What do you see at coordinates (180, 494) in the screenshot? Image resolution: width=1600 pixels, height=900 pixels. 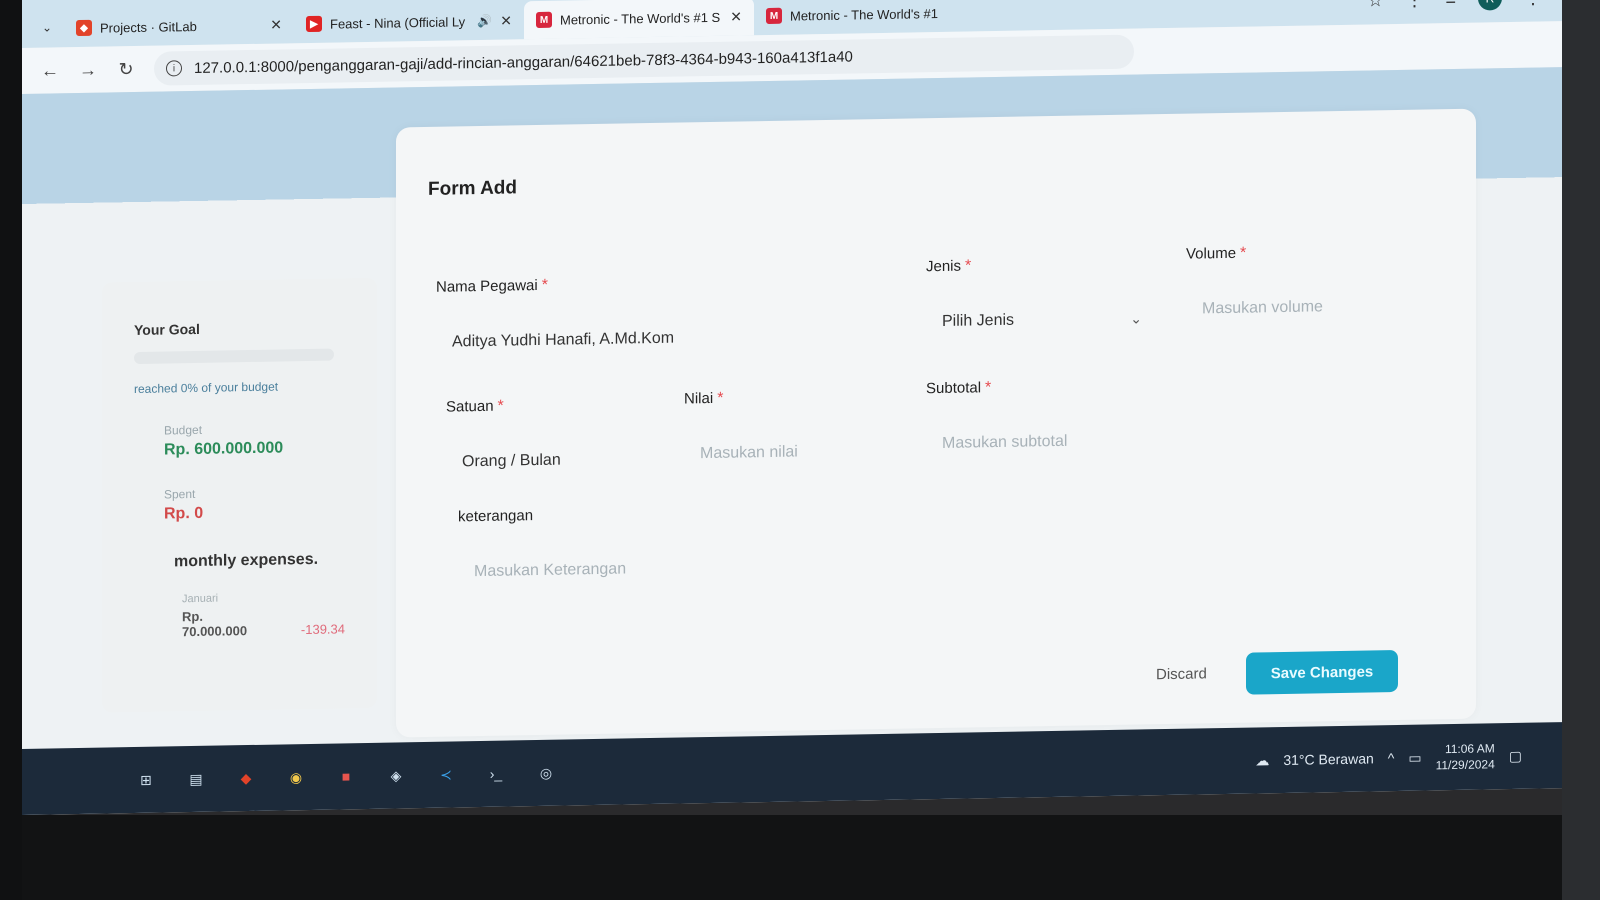 I see `spent-label: Spent` at bounding box center [180, 494].